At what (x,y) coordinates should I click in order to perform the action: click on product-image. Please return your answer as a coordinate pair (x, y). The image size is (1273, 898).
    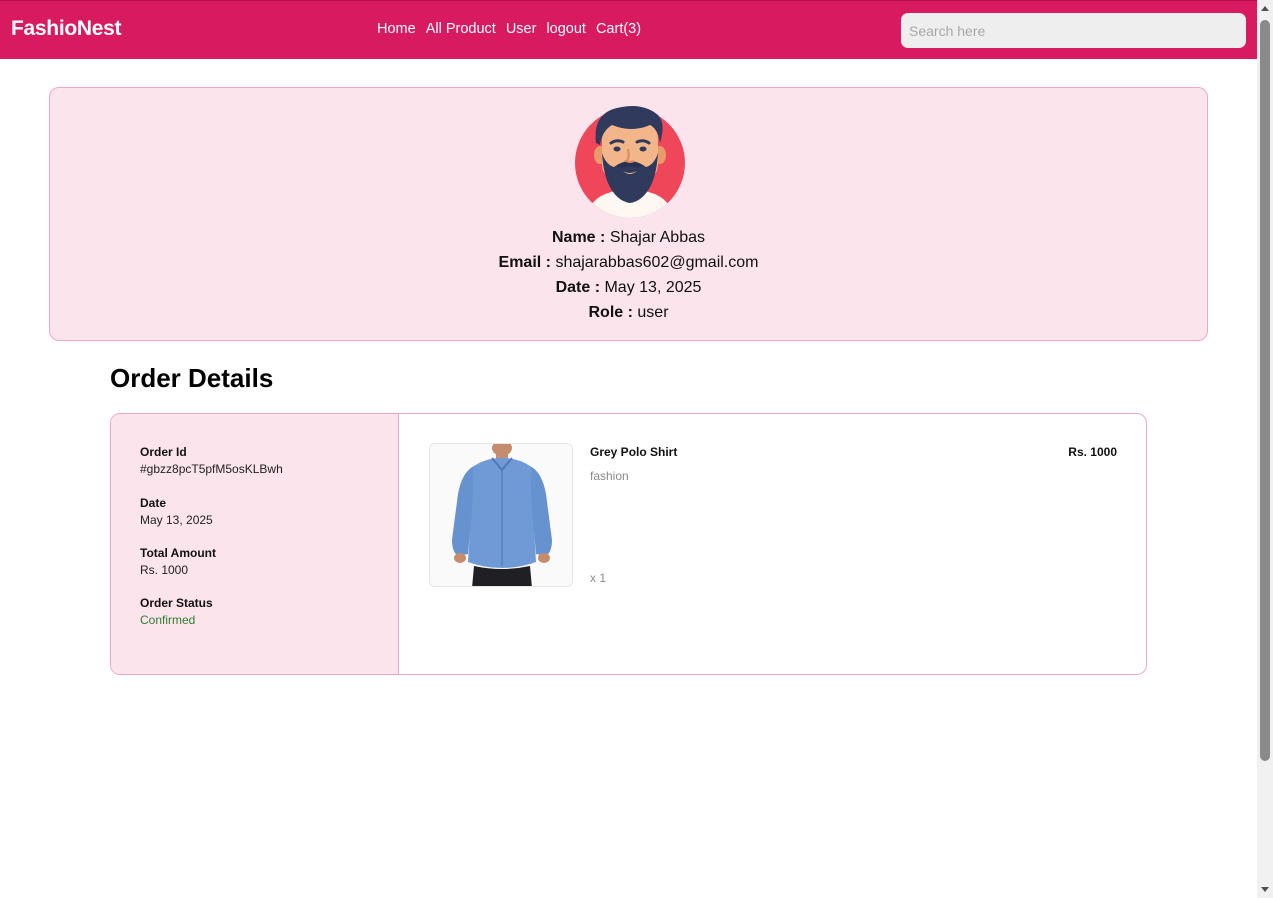
    Looking at the image, I should click on (501, 515).